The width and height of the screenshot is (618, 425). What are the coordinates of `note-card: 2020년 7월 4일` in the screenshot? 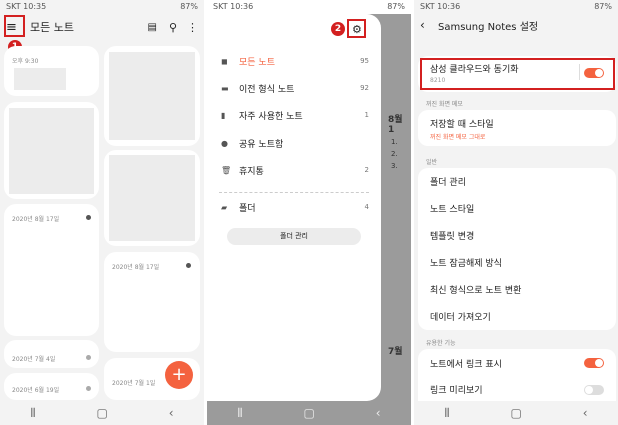 It's located at (51, 354).